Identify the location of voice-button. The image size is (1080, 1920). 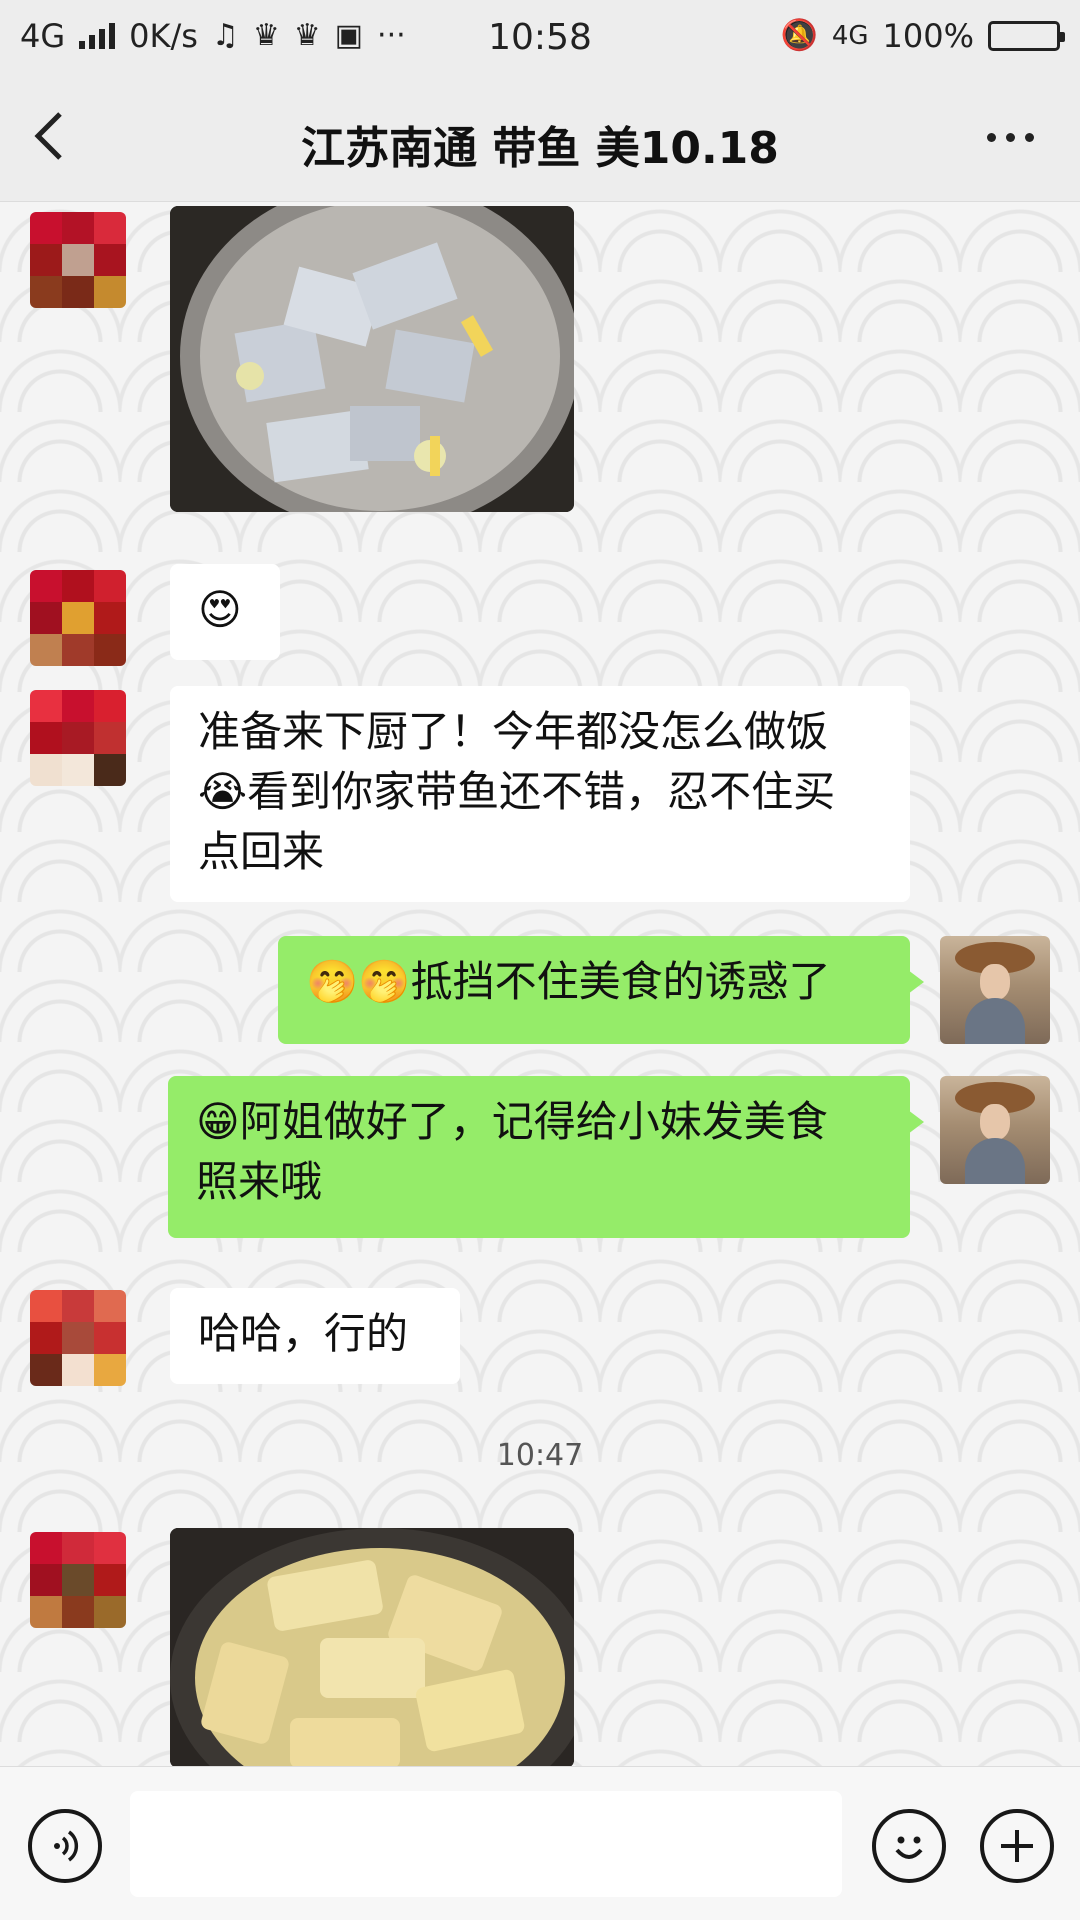
(65, 1846).